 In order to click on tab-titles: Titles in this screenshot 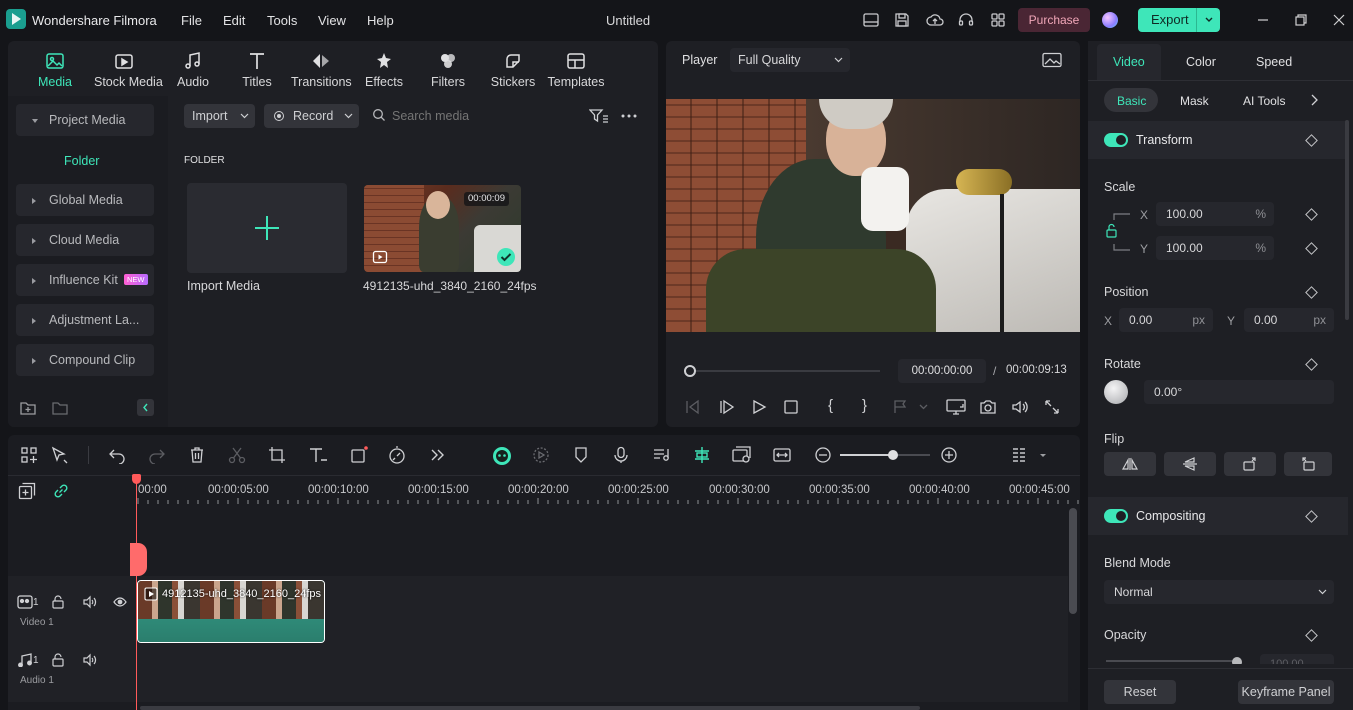, I will do `click(257, 70)`.